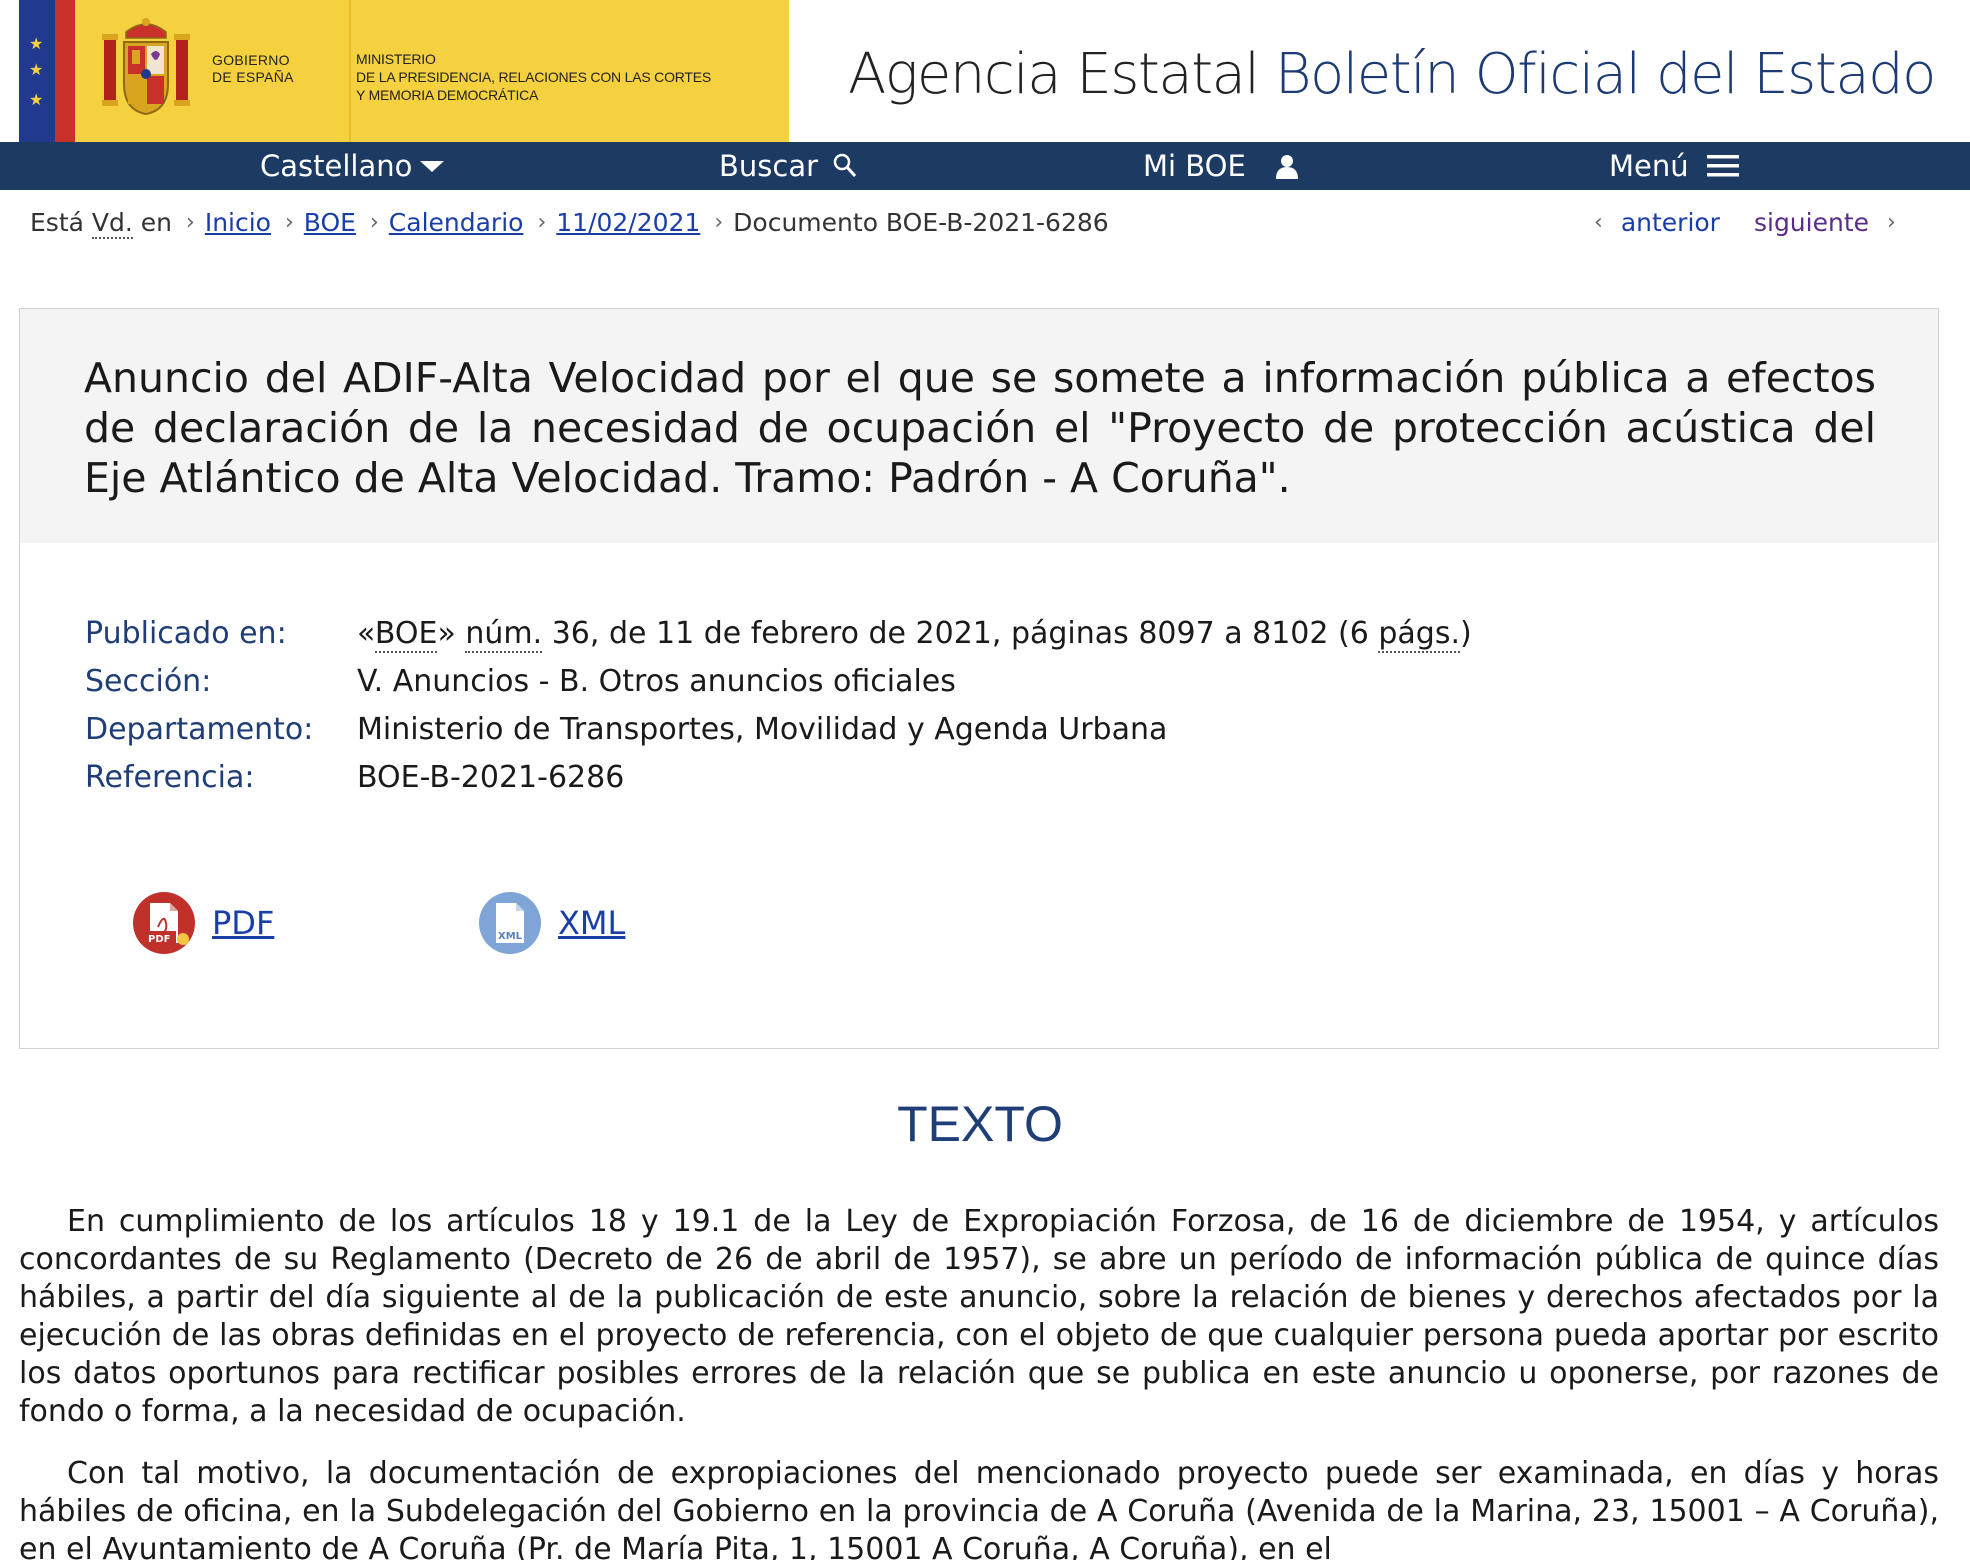 The width and height of the screenshot is (1970, 1560). I want to click on boe-abbr: BOE, so click(406, 634).